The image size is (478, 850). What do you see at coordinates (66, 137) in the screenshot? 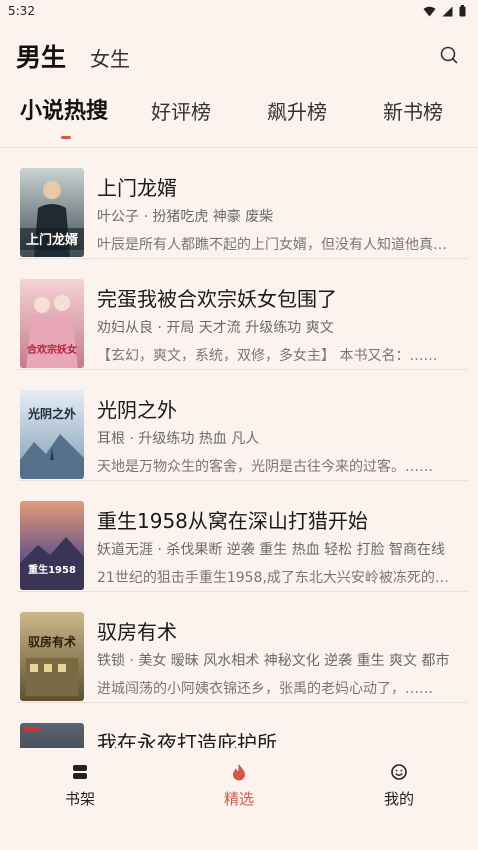
I see `tab-indicator` at bounding box center [66, 137].